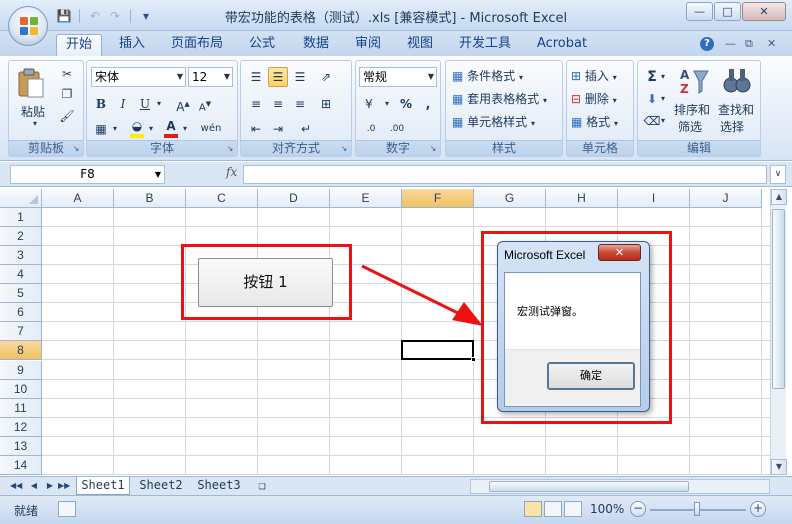 The width and height of the screenshot is (792, 524). What do you see at coordinates (368, 45) in the screenshot?
I see `tab-review: 审阅` at bounding box center [368, 45].